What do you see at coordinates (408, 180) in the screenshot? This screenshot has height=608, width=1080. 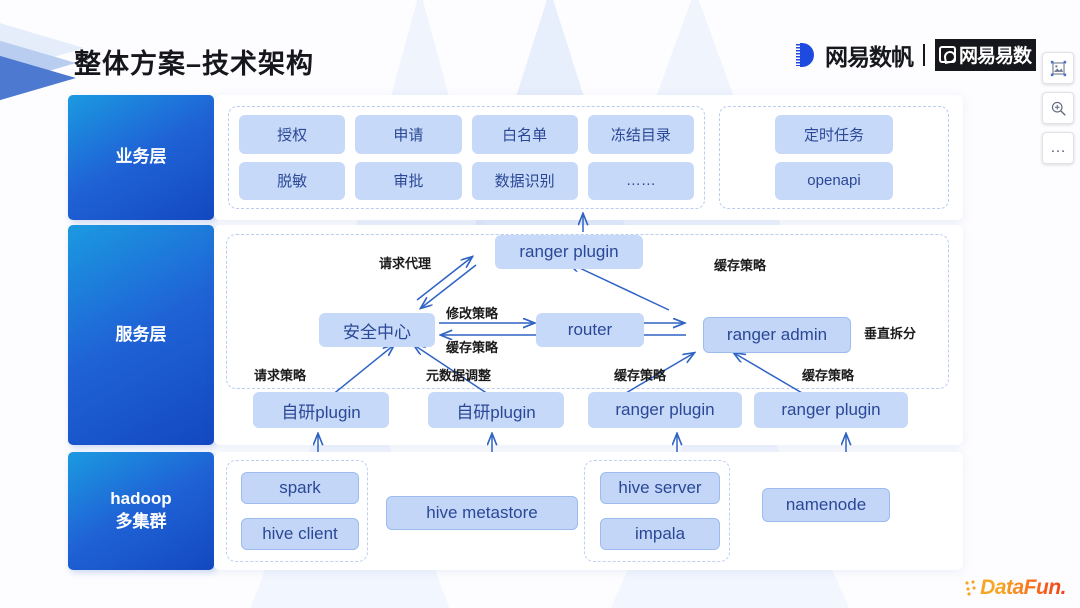 I see `business-chip: 审批` at bounding box center [408, 180].